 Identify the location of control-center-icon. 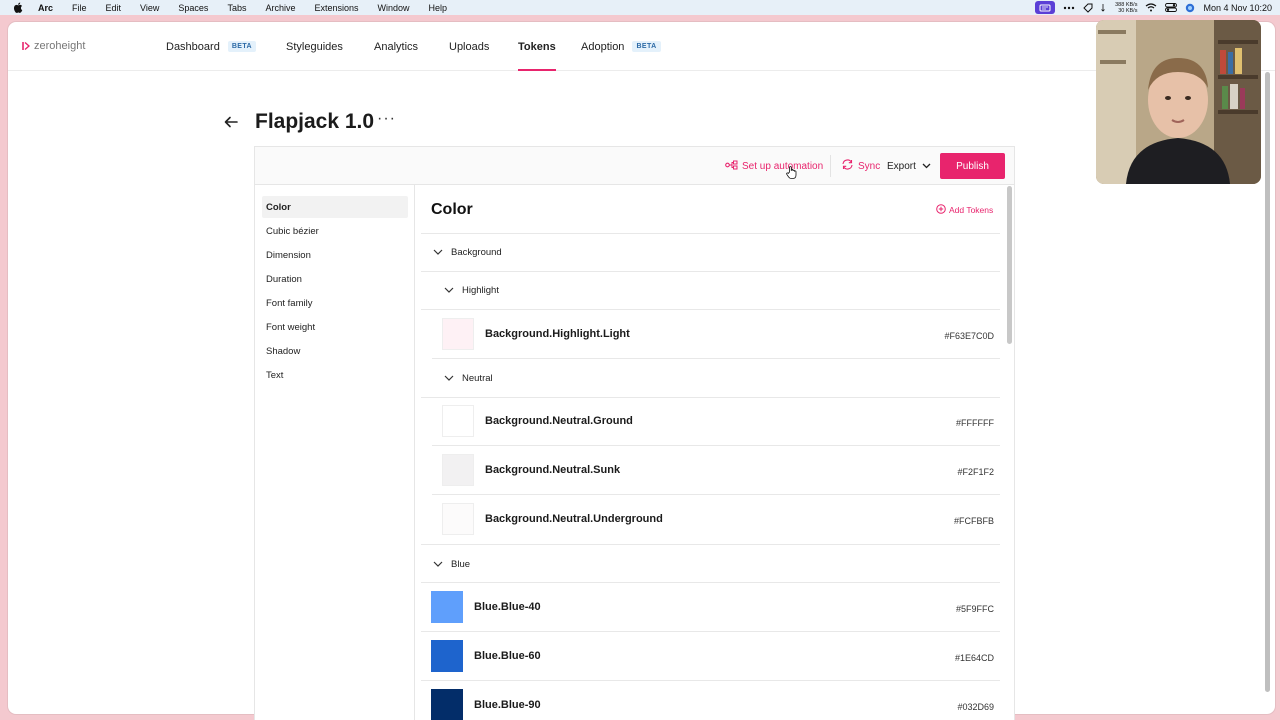
(1171, 7).